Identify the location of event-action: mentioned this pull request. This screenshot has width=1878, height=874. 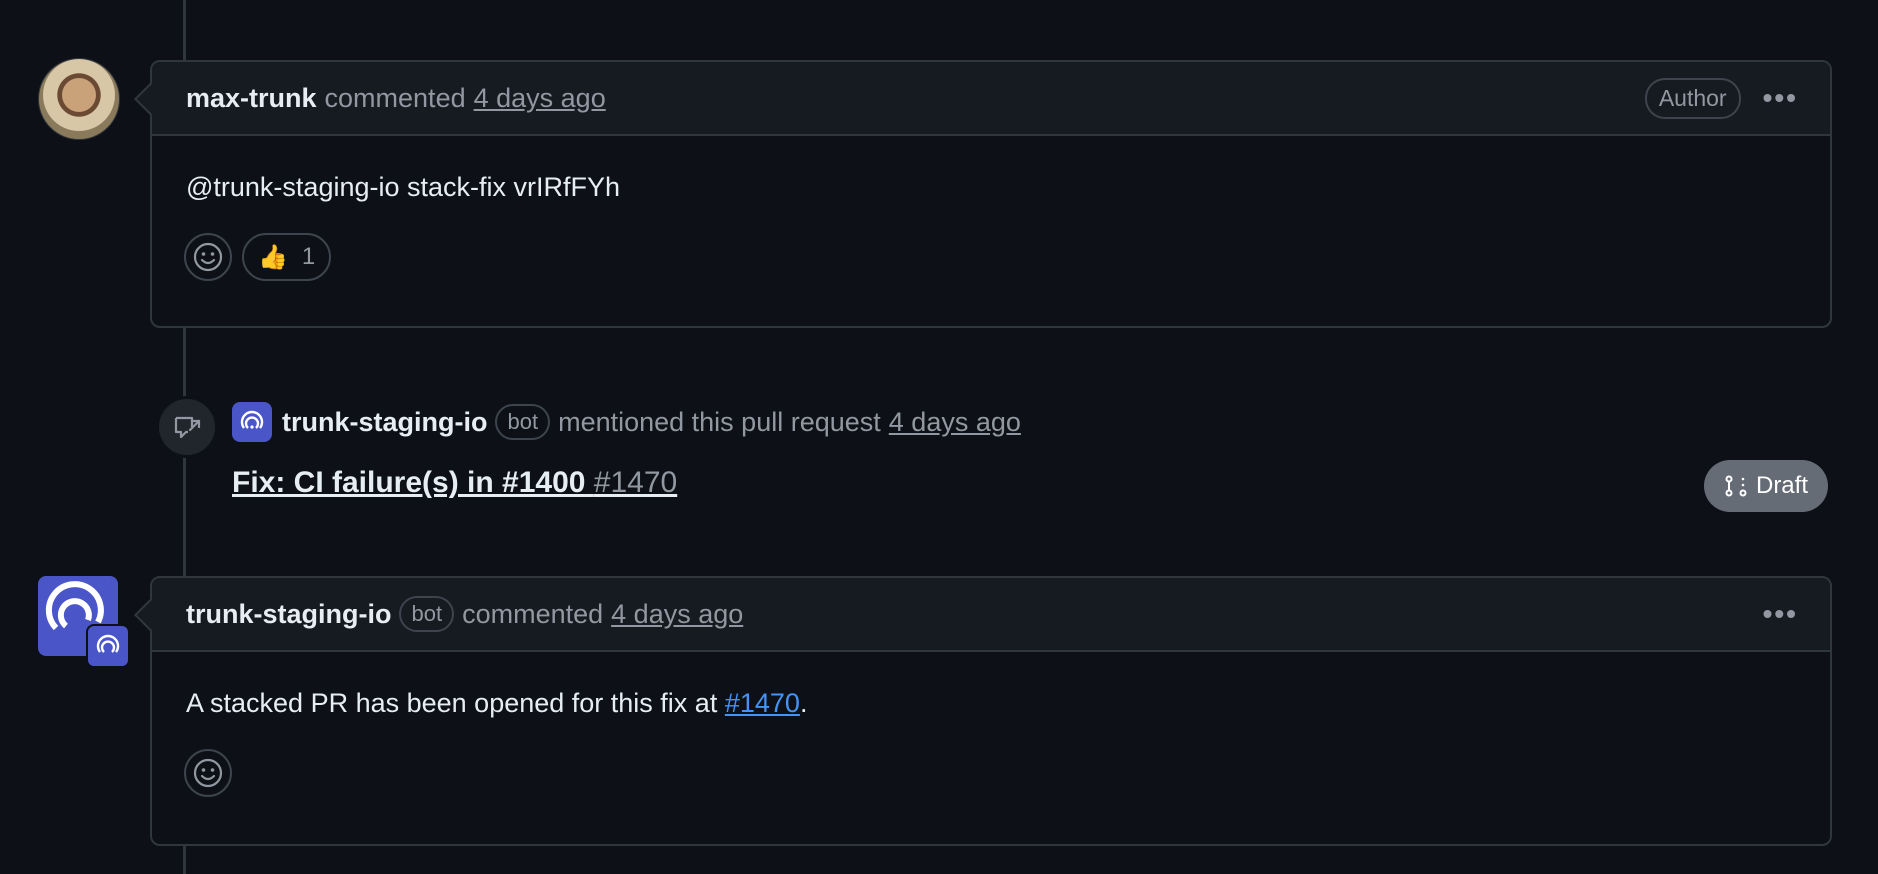
(719, 421).